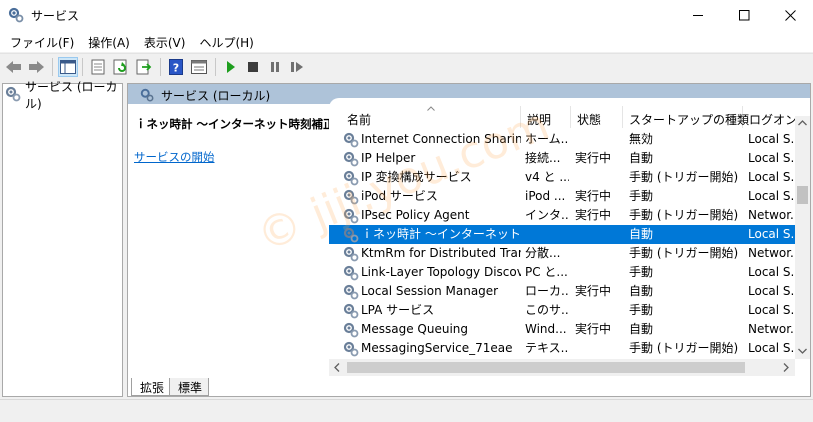 This screenshot has width=813, height=422. What do you see at coordinates (786, 367) in the screenshot?
I see `scroll-right-icon` at bounding box center [786, 367].